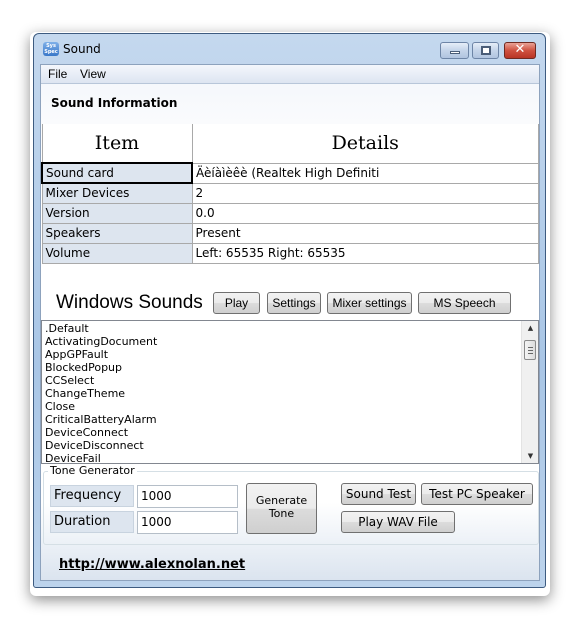 This screenshot has height=621, width=578. Describe the element at coordinates (530, 328) in the screenshot. I see `scroll-up-arrow-icon: ▲` at that location.